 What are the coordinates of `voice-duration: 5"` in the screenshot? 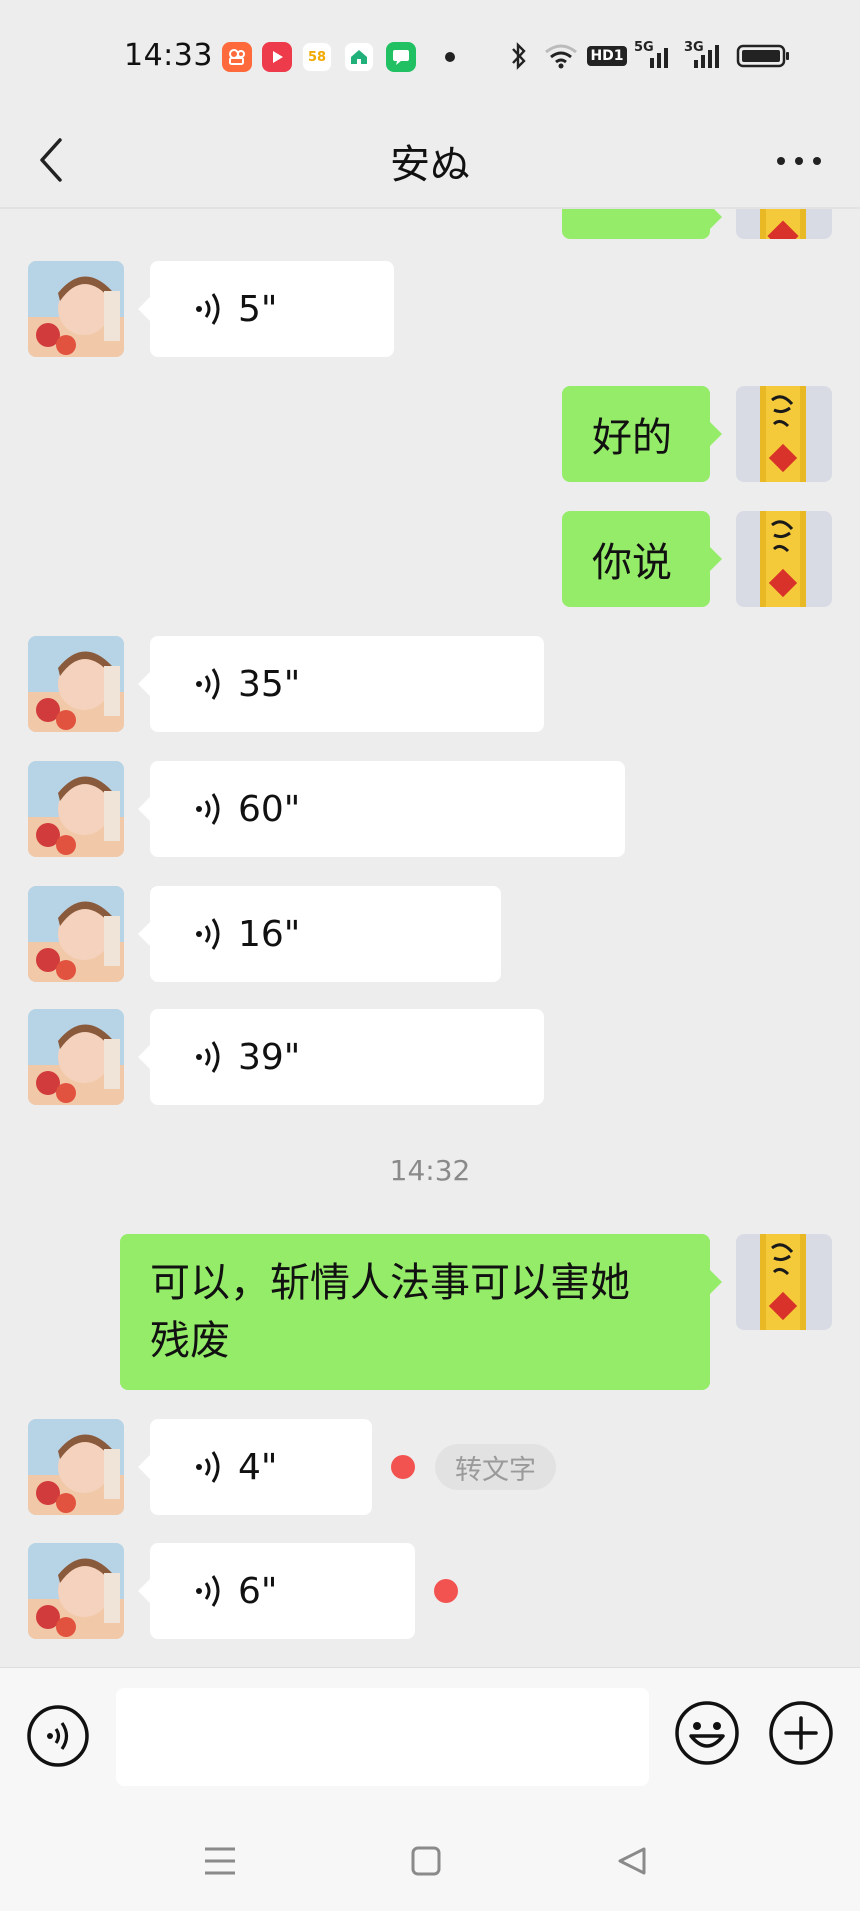 It's located at (258, 309).